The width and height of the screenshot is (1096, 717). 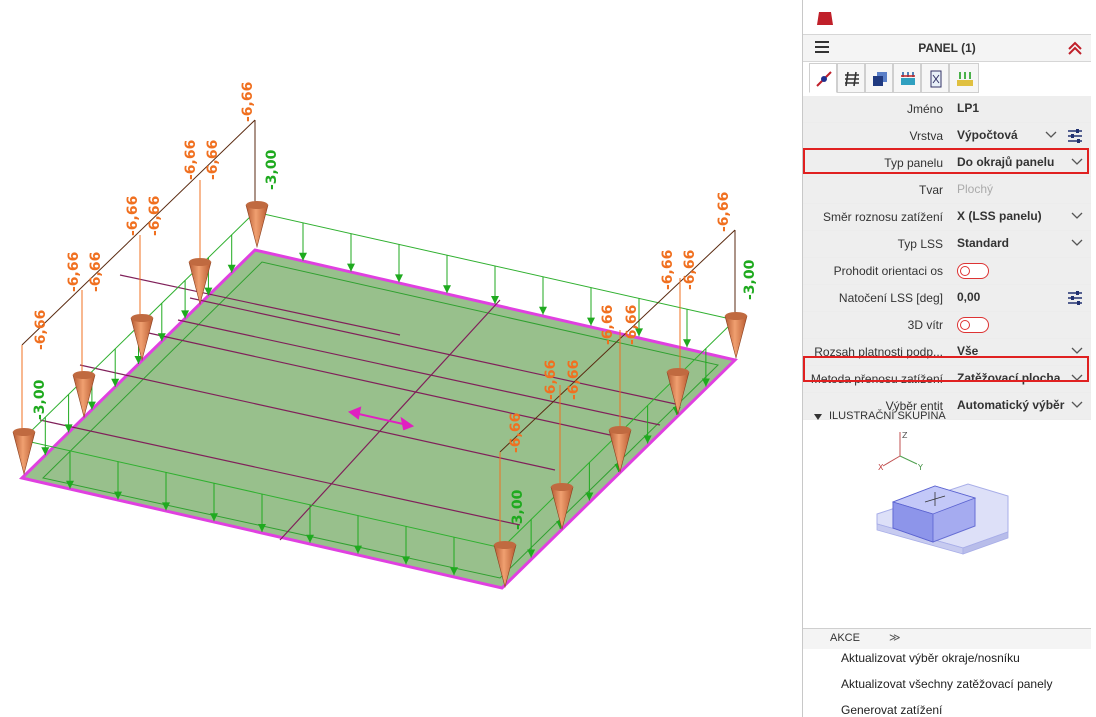 I want to click on axis-x-label: X, so click(x=881, y=467).